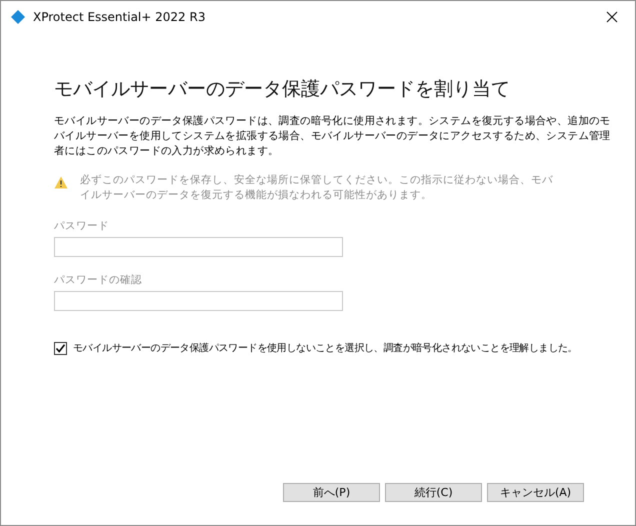  I want to click on app-logo-icon, so click(18, 17).